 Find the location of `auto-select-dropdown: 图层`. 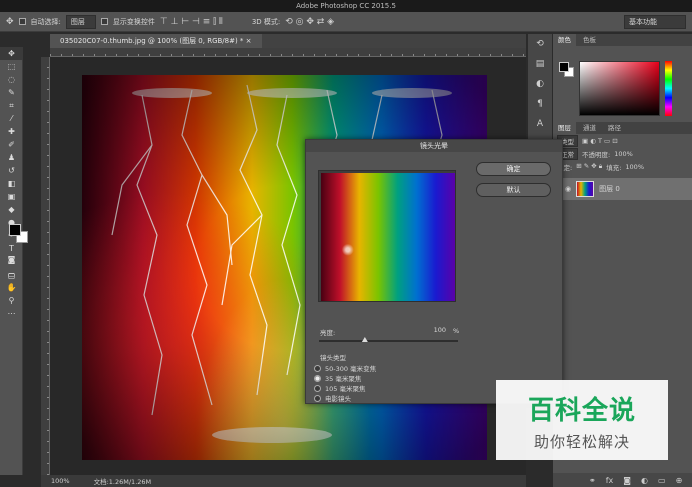

auto-select-dropdown: 图层 is located at coordinates (80, 21).